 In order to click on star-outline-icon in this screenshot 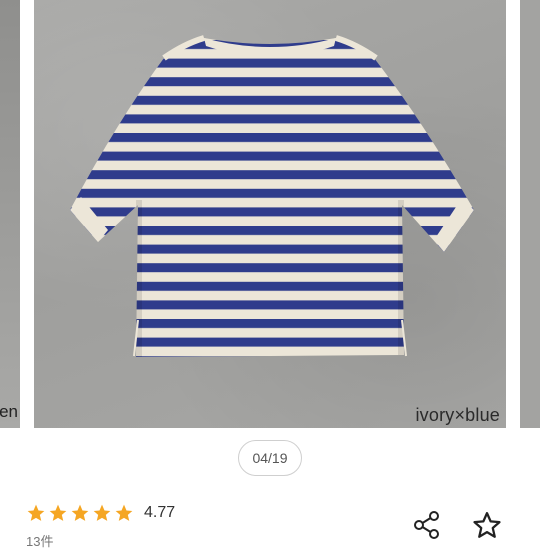, I will do `click(487, 525)`.